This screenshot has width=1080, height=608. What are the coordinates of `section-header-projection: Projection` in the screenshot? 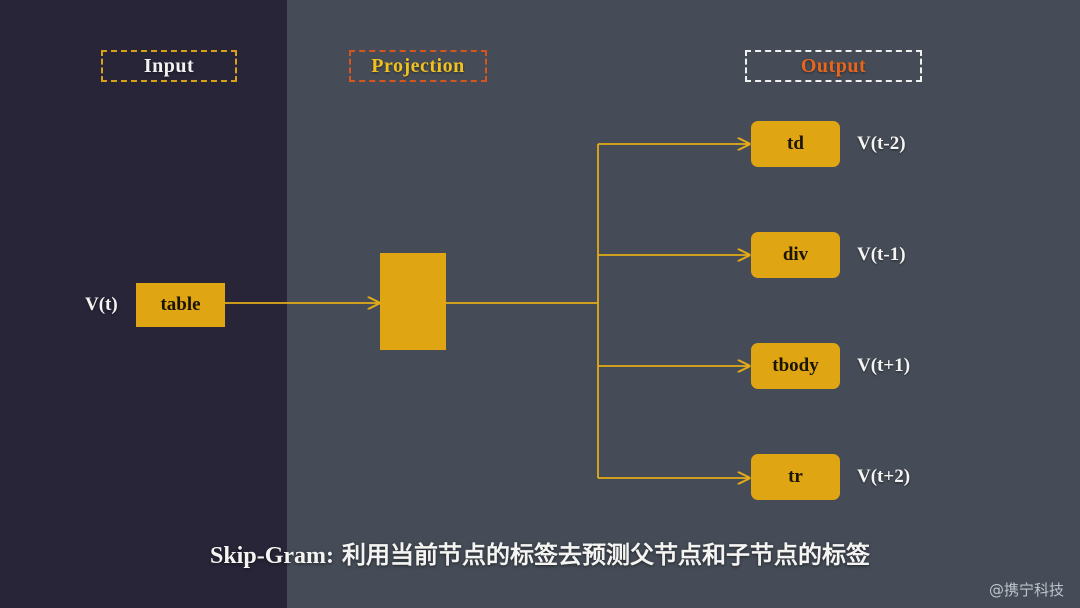 It's located at (418, 66).